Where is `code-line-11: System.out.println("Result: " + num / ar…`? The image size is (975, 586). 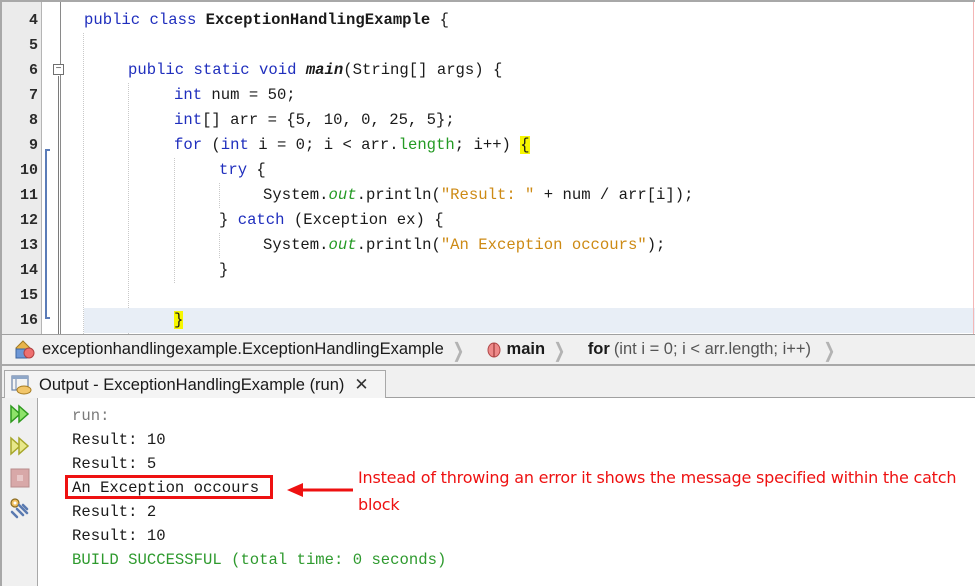
code-line-11: System.out.println("Result: " + num / ar… is located at coordinates (518, 195).